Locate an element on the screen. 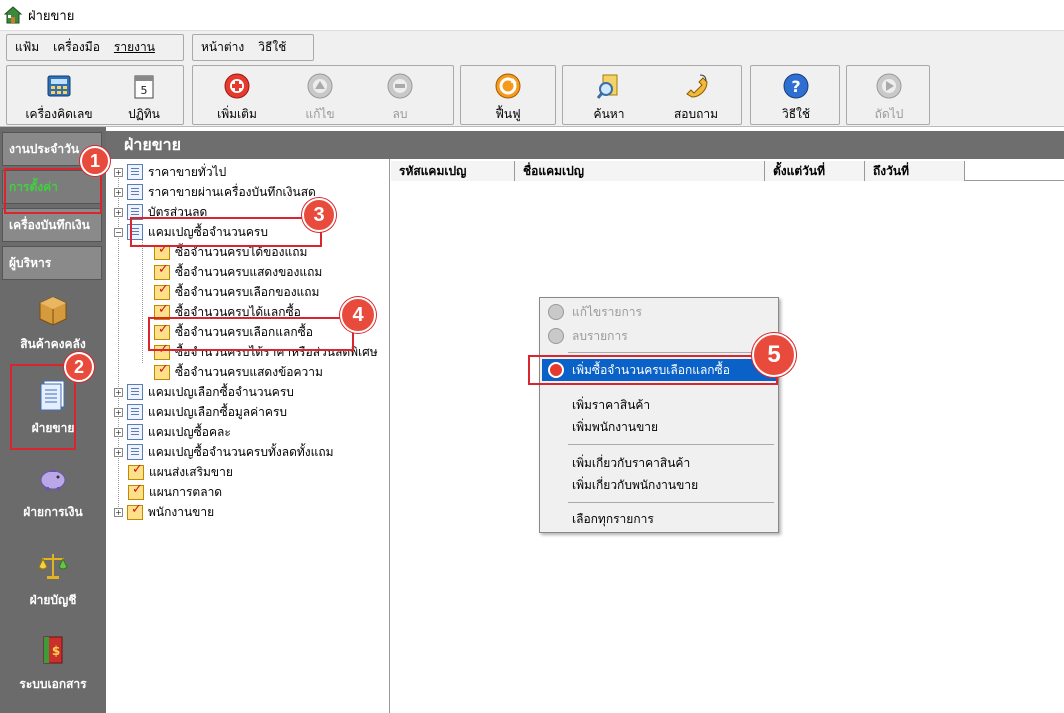 The image size is (1064, 713). find-icon is located at coordinates (609, 86).